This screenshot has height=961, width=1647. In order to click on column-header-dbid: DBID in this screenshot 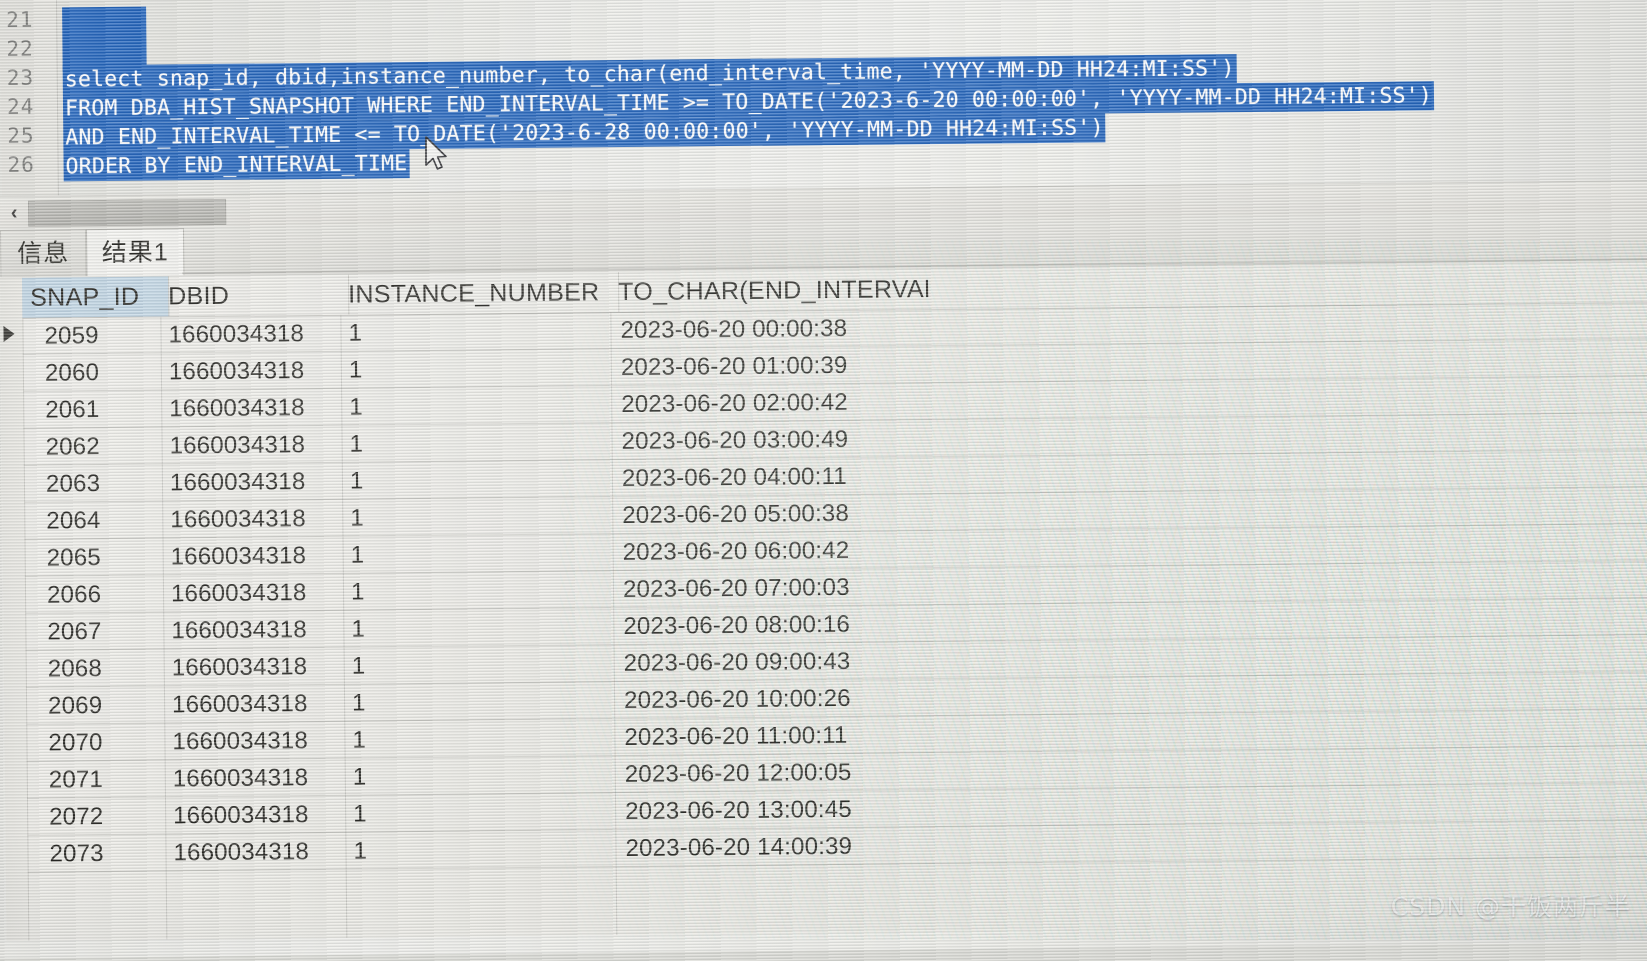, I will do `click(254, 295)`.